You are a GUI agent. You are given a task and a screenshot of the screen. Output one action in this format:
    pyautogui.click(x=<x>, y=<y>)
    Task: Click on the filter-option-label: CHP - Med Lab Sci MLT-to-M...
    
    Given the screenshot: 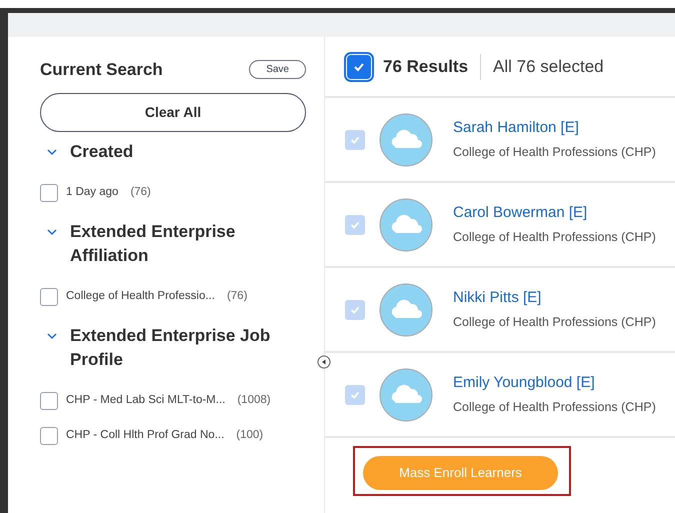 What is the action you would take?
    pyautogui.click(x=146, y=400)
    